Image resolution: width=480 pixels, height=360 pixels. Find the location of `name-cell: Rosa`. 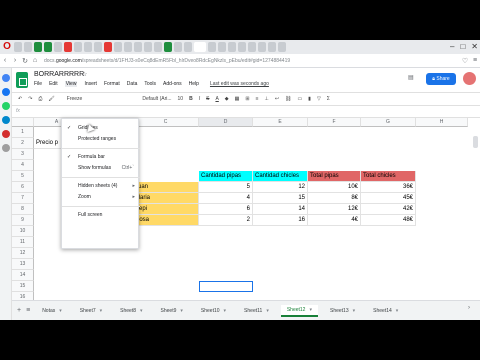

name-cell: Rosa is located at coordinates (166, 220).